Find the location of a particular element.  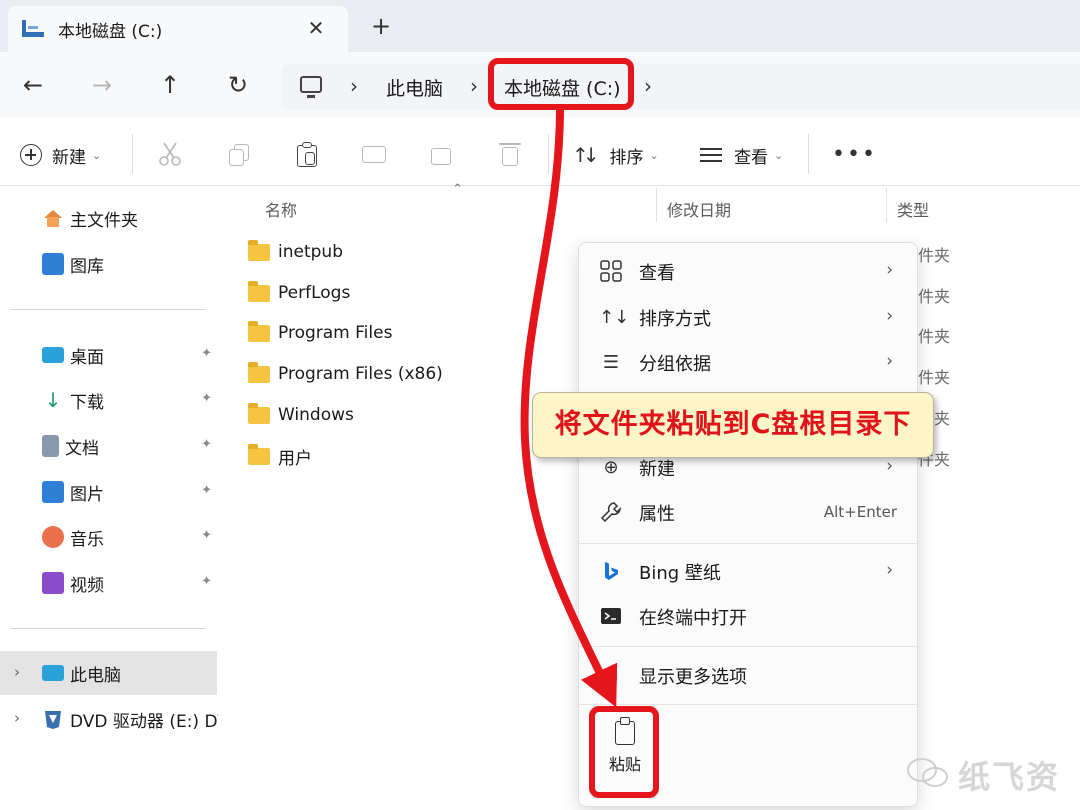

sidebar-item-label: 图库 is located at coordinates (87, 266).